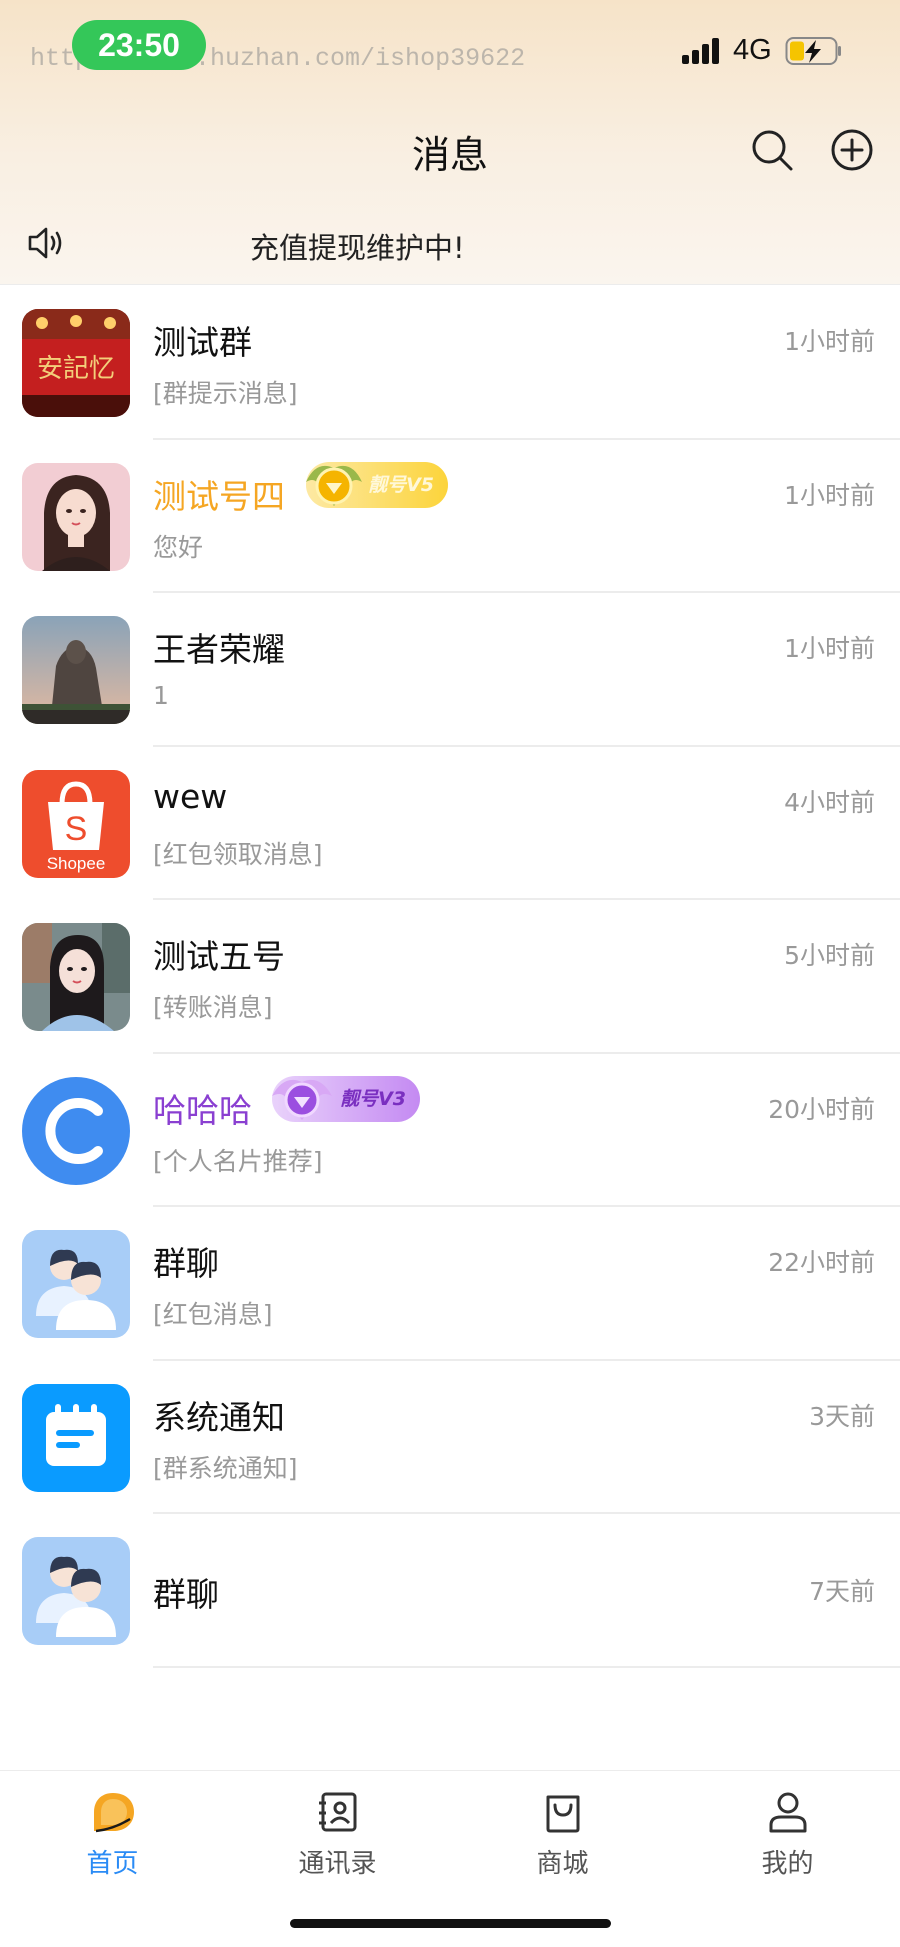 The width and height of the screenshot is (900, 1947). What do you see at coordinates (702, 51) in the screenshot?
I see `signal-icon` at bounding box center [702, 51].